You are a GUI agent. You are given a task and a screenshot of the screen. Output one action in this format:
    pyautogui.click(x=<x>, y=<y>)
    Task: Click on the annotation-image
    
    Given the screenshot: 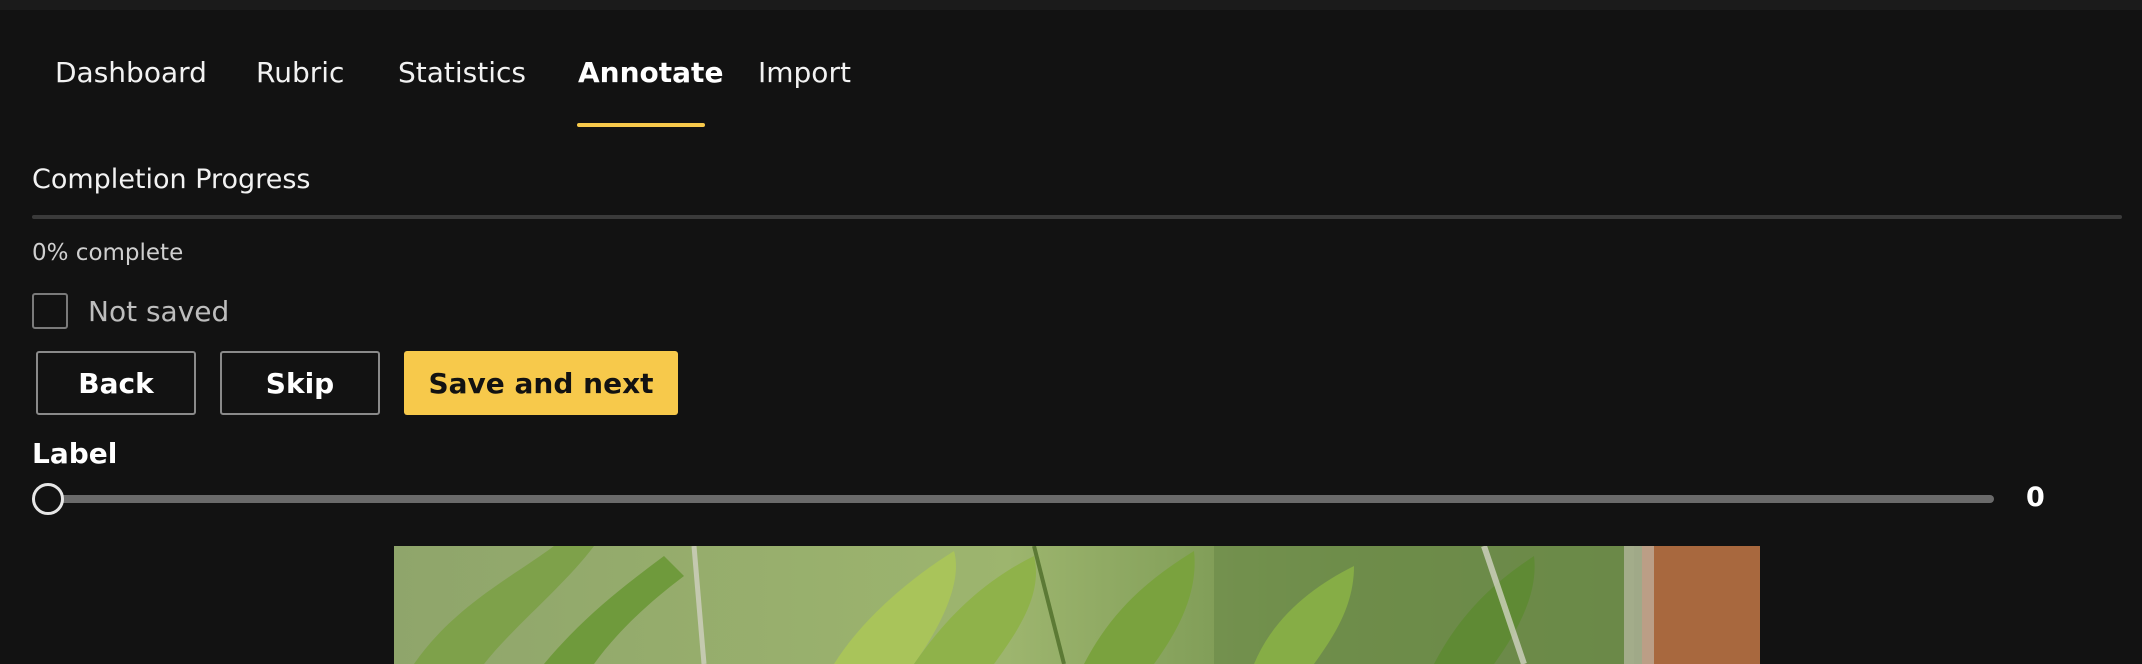 What is the action you would take?
    pyautogui.click(x=1077, y=605)
    